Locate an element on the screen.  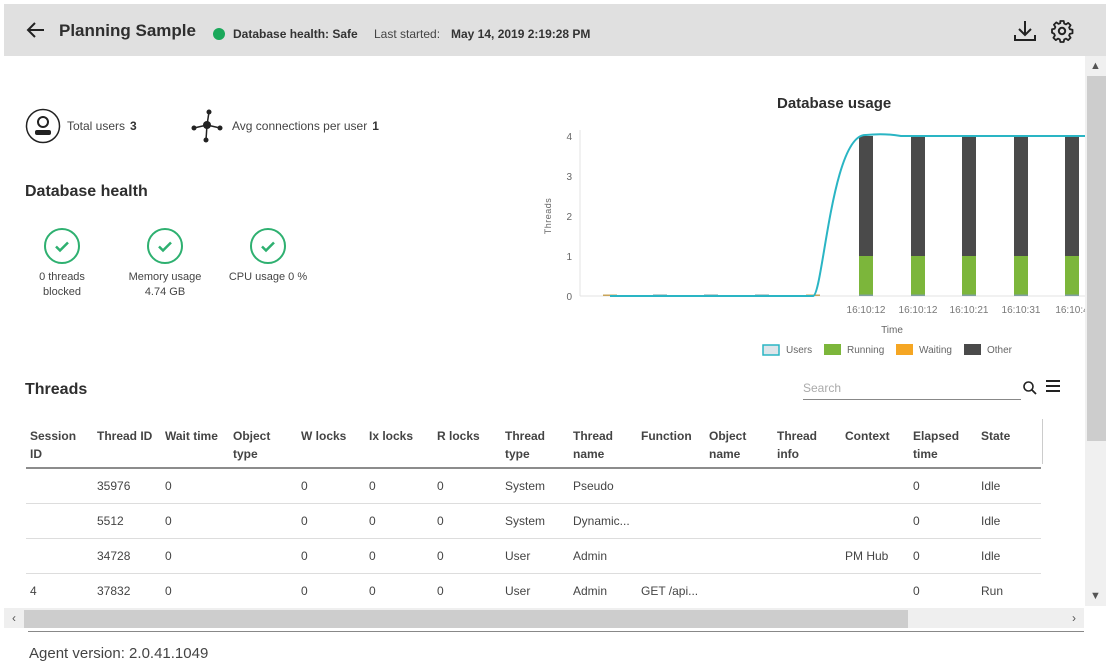
column-header: Thread ID is located at coordinates (127, 444).